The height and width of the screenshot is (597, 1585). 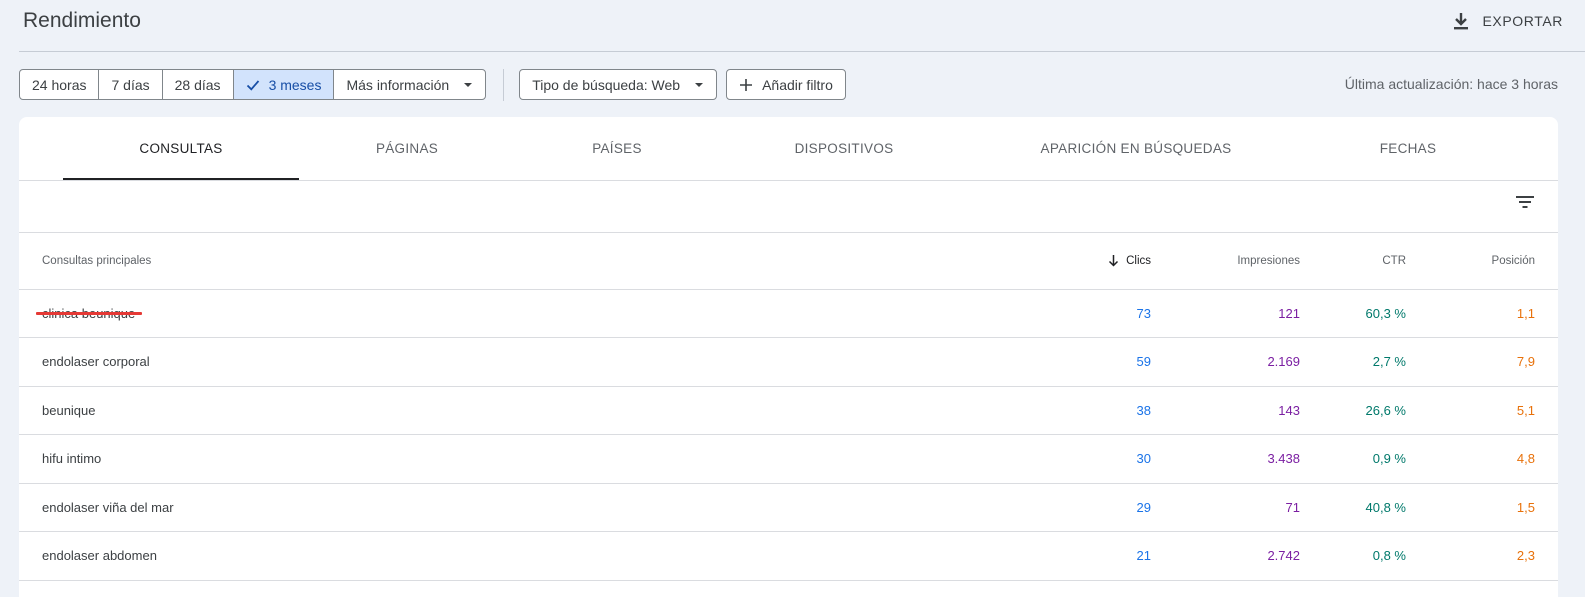 I want to click on clicks-cell: 38, so click(x=1143, y=410).